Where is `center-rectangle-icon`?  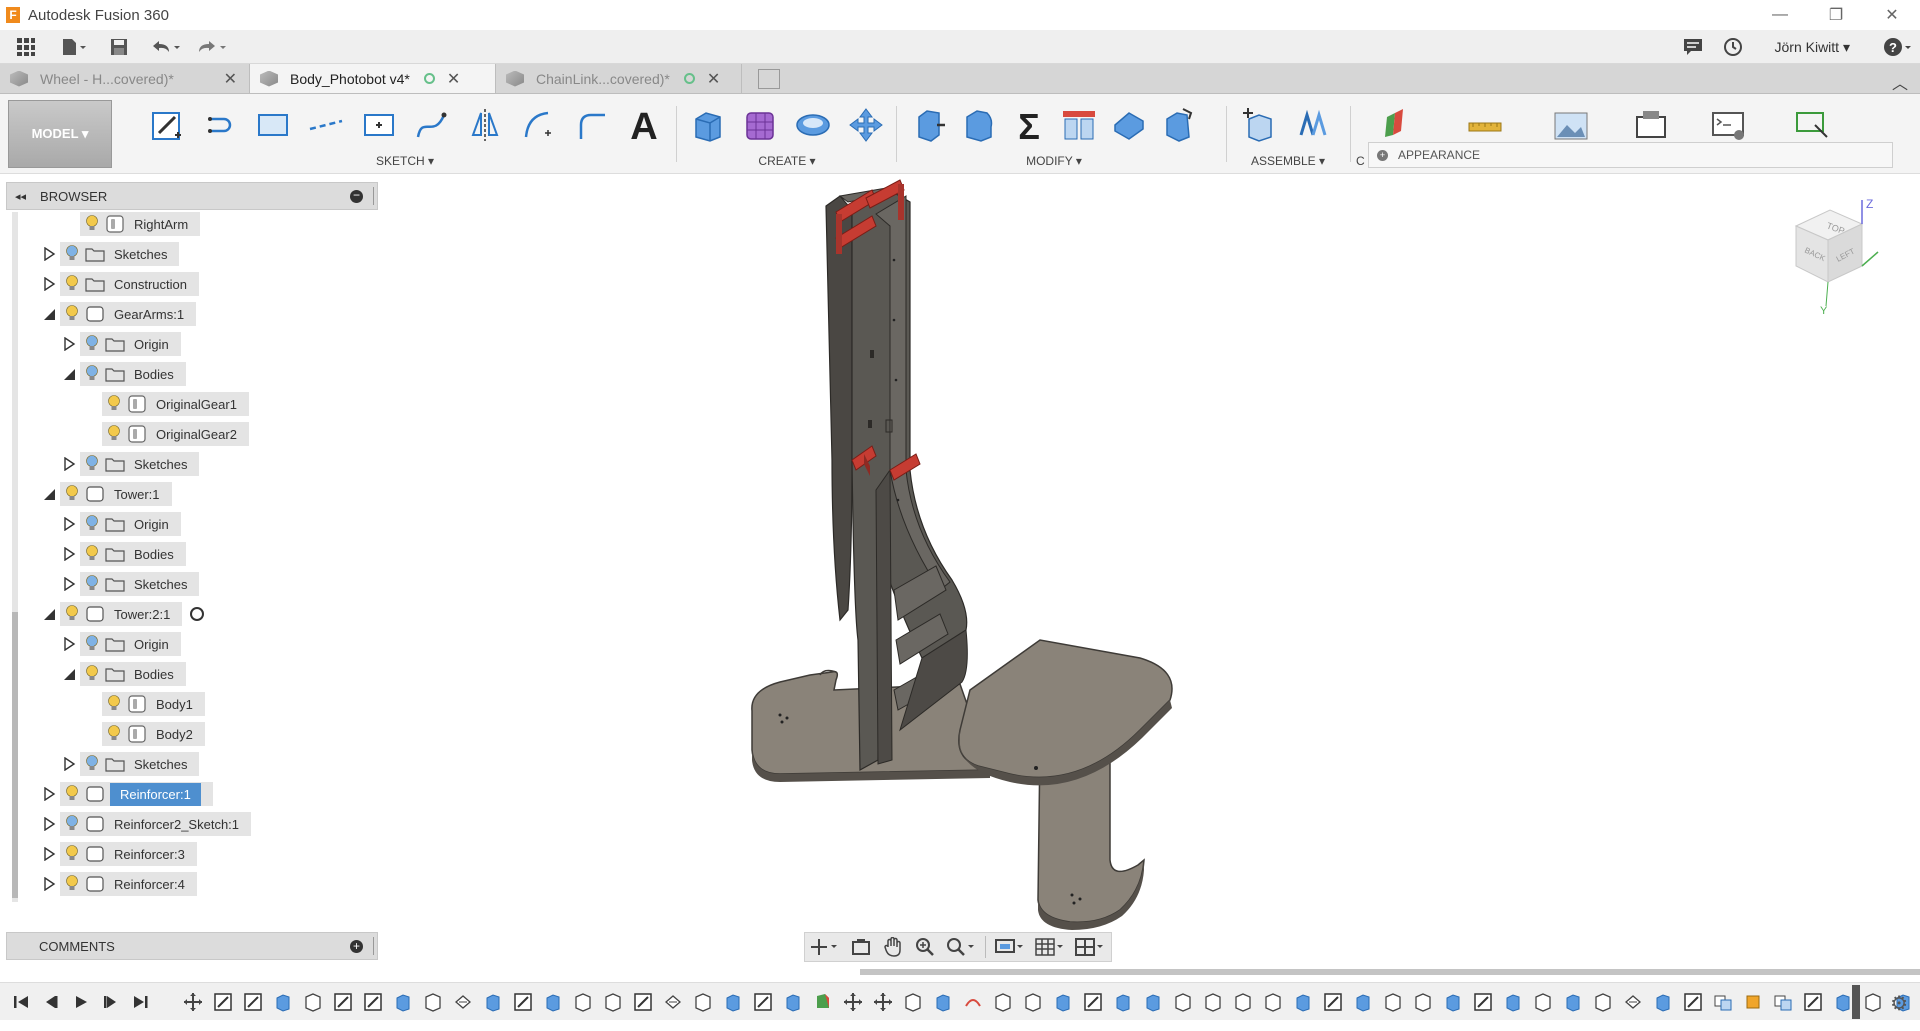 center-rectangle-icon is located at coordinates (378, 125).